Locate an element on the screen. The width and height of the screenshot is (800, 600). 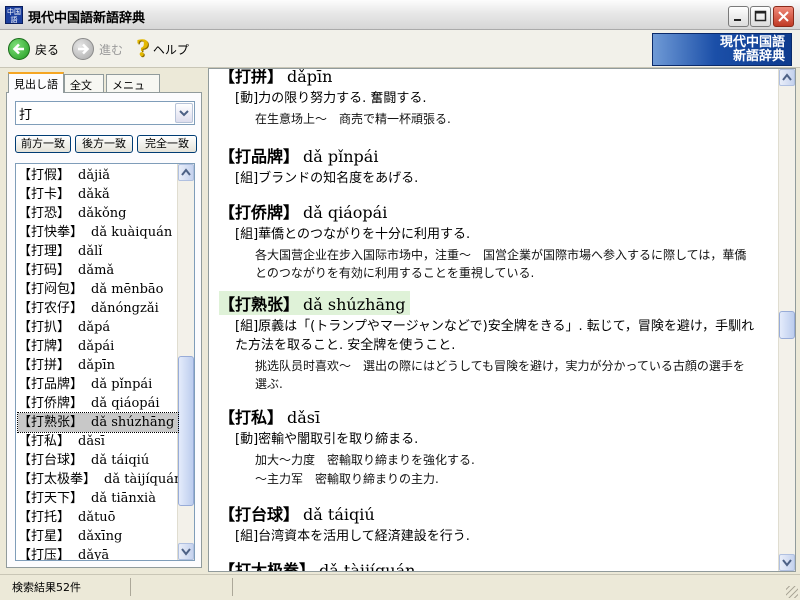
search-combobox is located at coordinates (105, 113).